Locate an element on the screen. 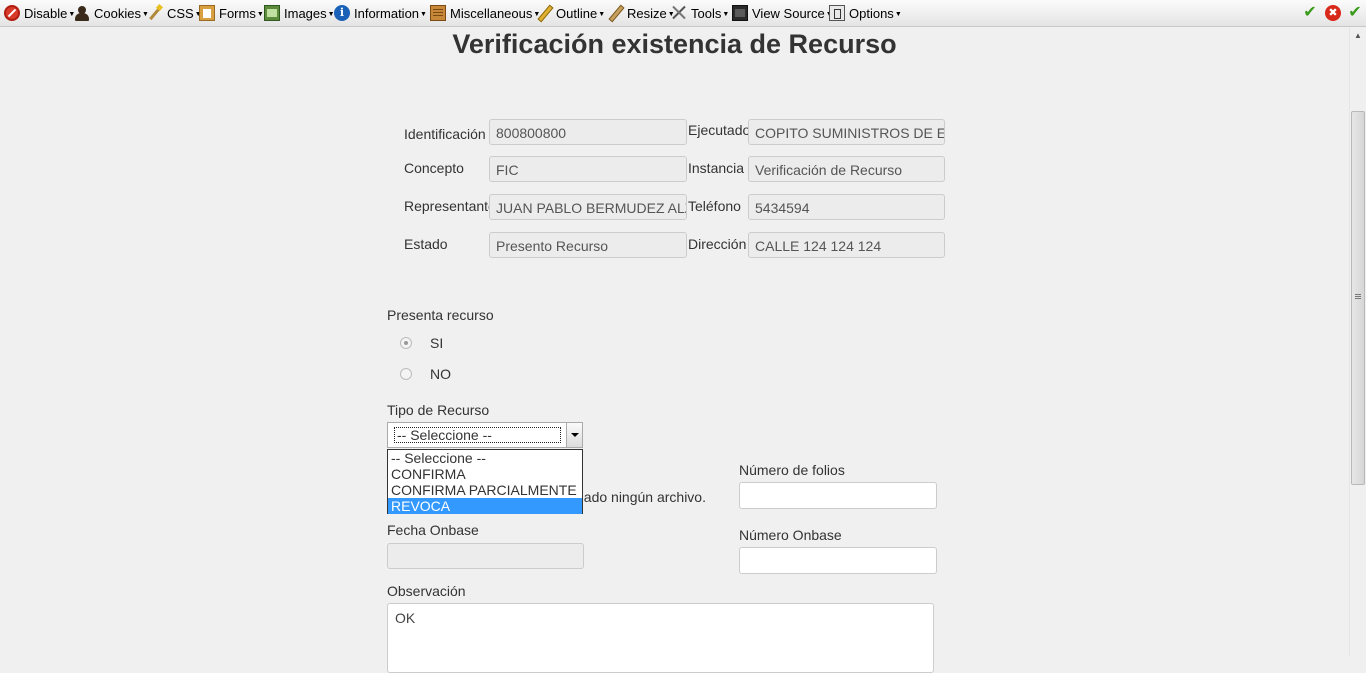 This screenshot has height=673, width=1366. telefono-field: 5434594 is located at coordinates (846, 207).